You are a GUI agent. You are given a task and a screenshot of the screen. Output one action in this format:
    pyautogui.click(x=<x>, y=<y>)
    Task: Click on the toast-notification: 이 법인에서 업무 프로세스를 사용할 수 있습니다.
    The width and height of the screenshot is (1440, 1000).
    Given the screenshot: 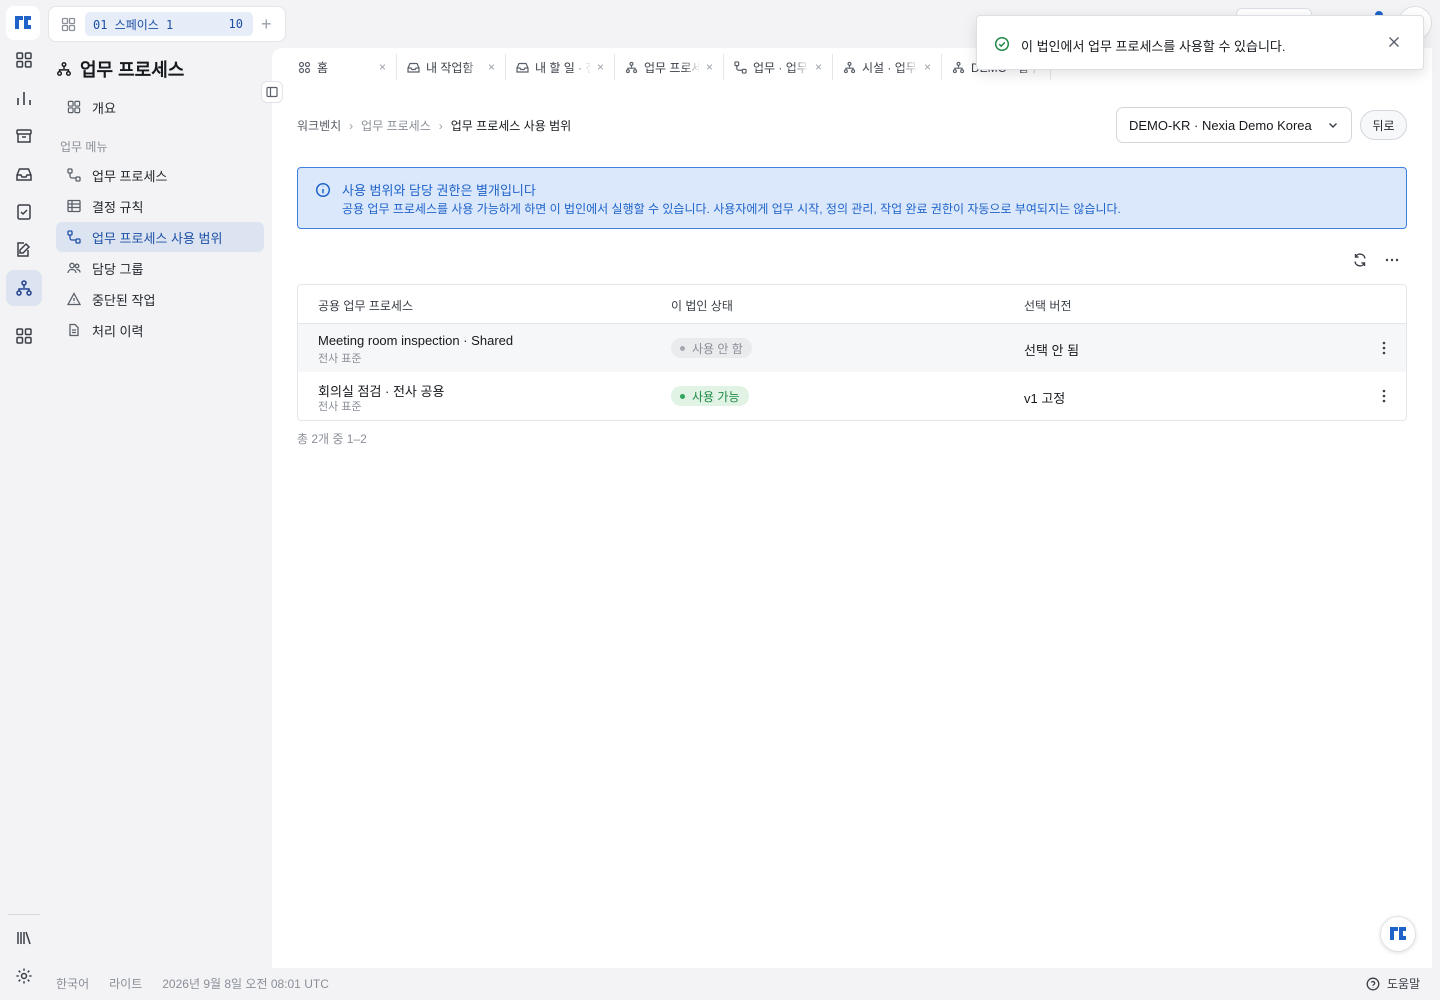 What is the action you would take?
    pyautogui.click(x=1200, y=42)
    